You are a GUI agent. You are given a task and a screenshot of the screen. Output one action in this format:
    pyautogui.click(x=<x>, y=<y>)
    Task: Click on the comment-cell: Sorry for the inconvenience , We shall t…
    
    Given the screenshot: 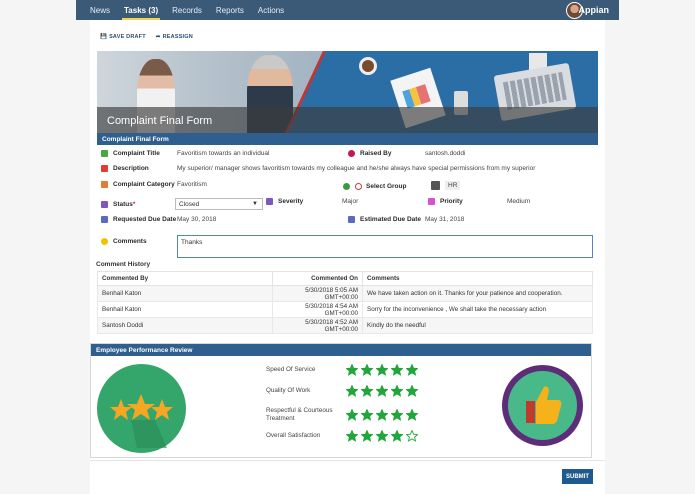 What is the action you would take?
    pyautogui.click(x=477, y=309)
    